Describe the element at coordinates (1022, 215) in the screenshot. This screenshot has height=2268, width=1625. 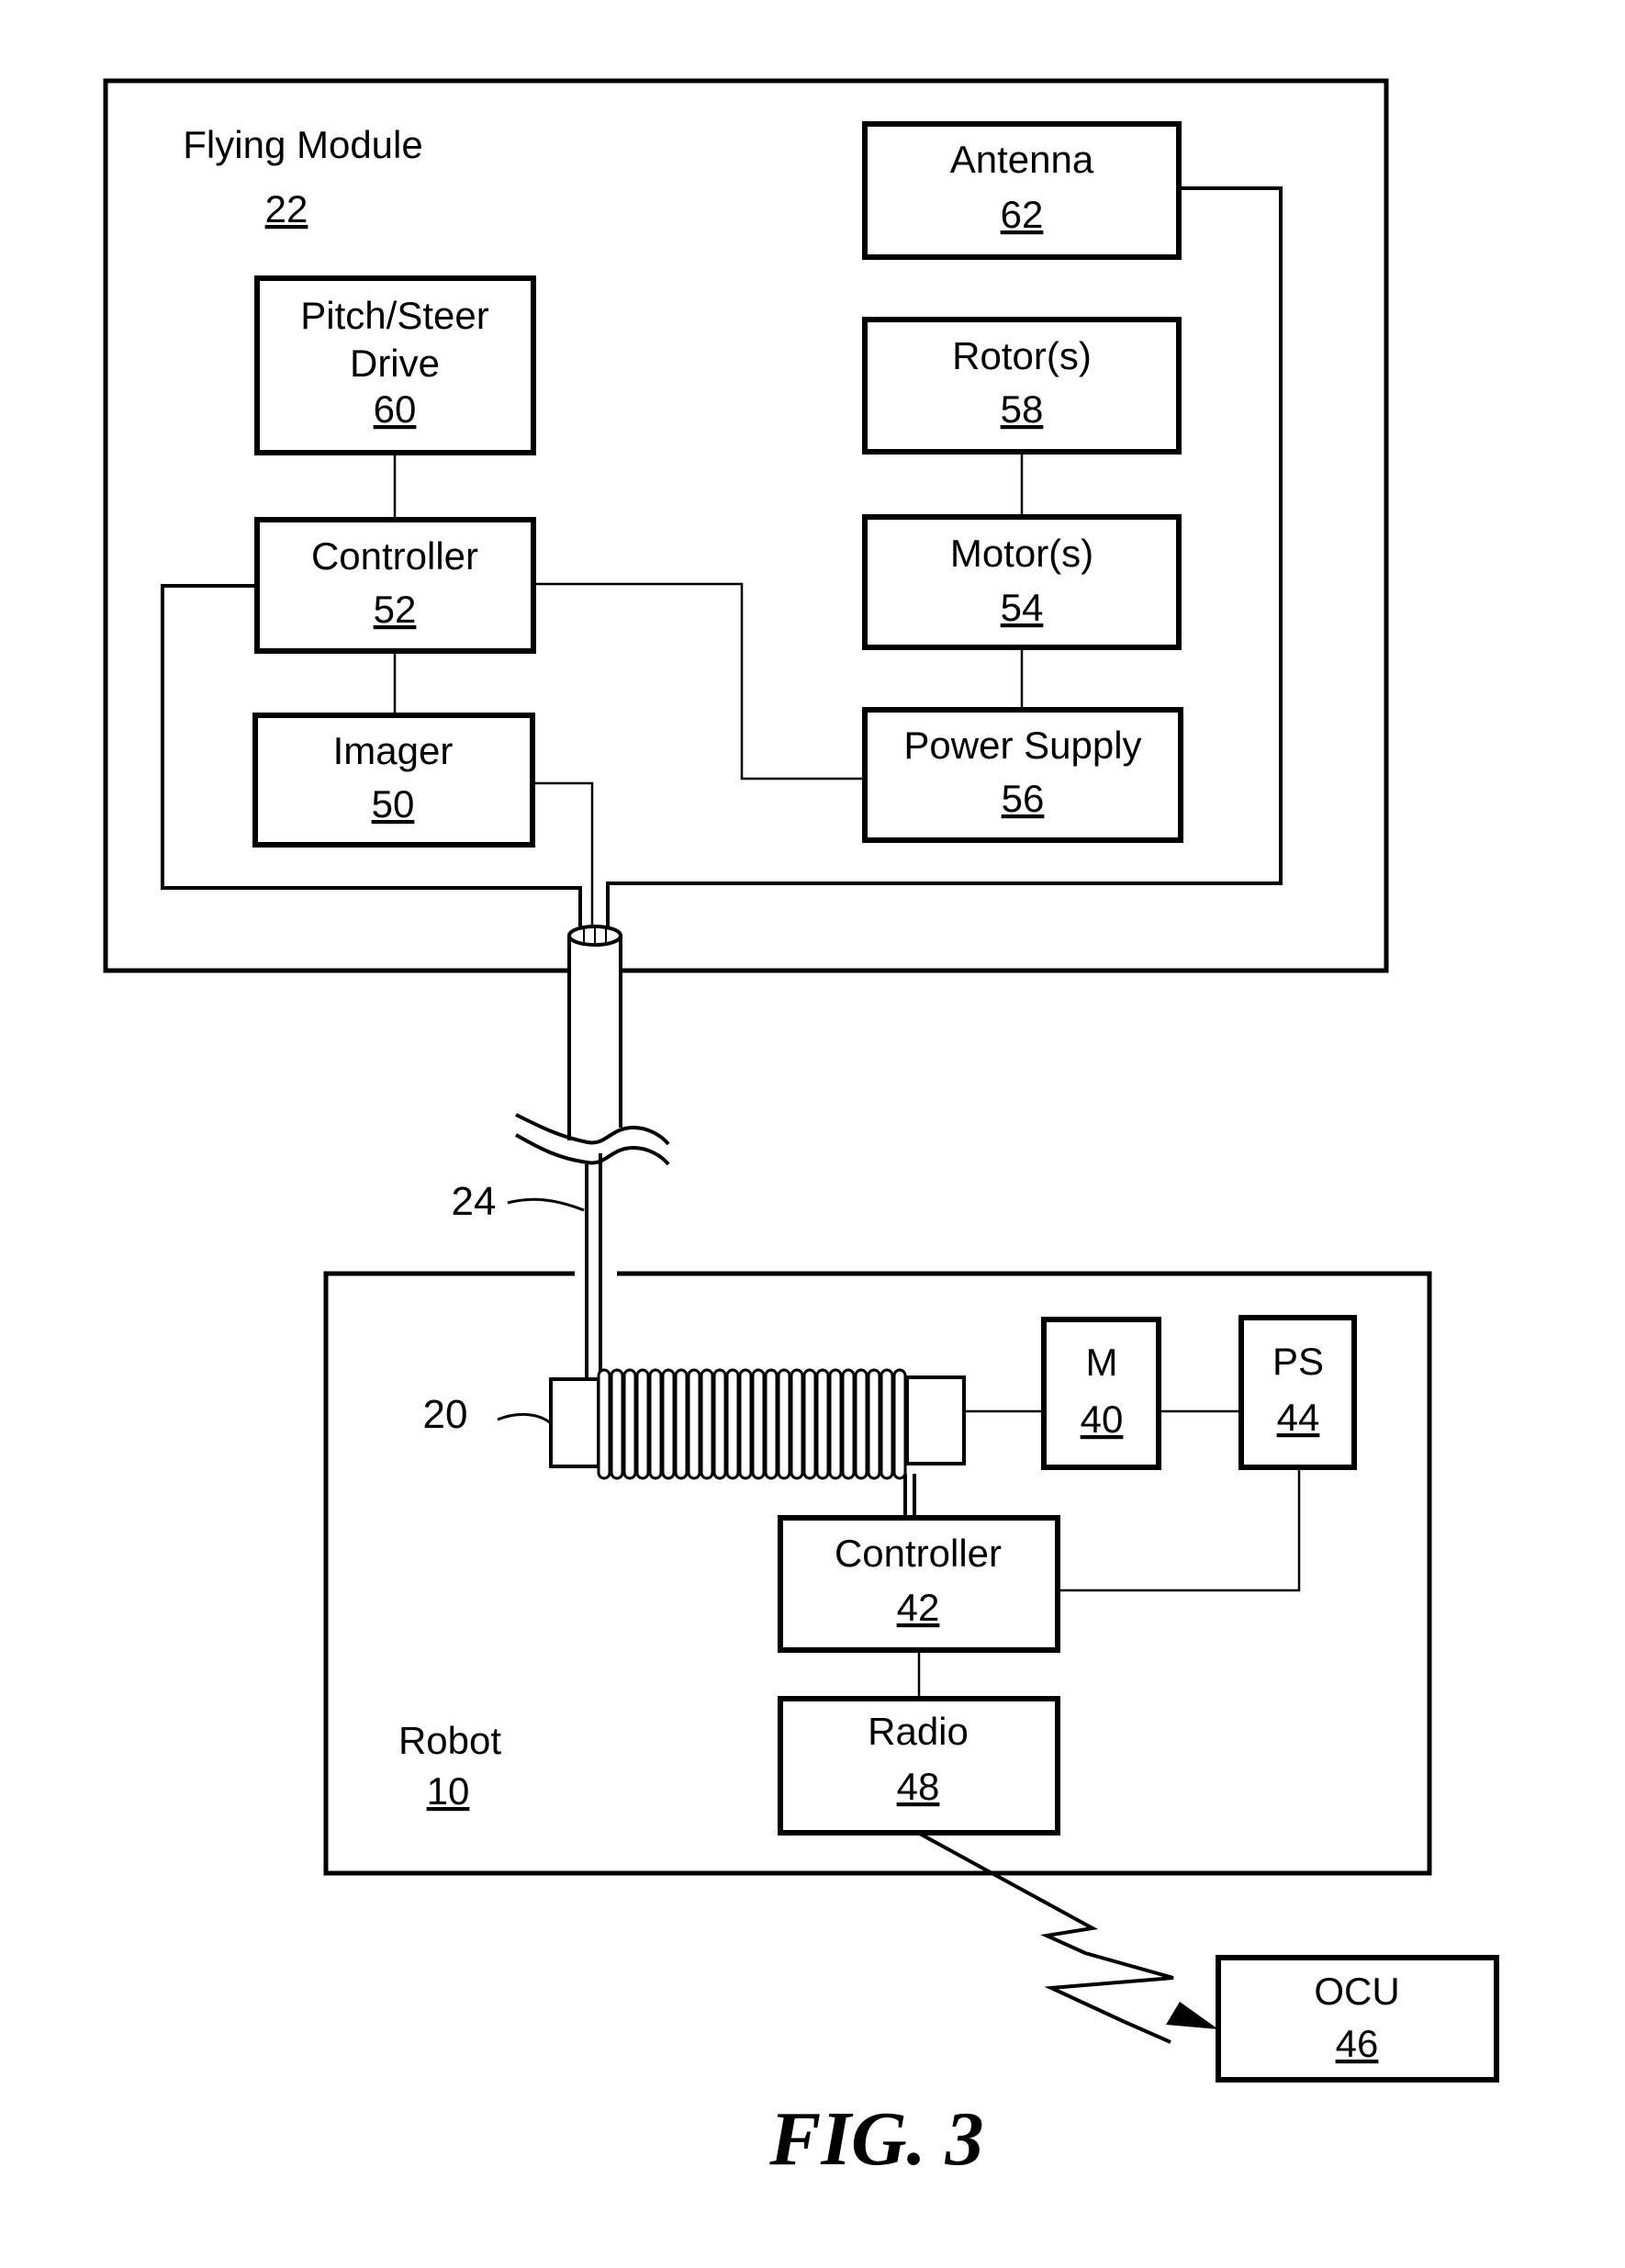
I see `antenna-number: 62` at that location.